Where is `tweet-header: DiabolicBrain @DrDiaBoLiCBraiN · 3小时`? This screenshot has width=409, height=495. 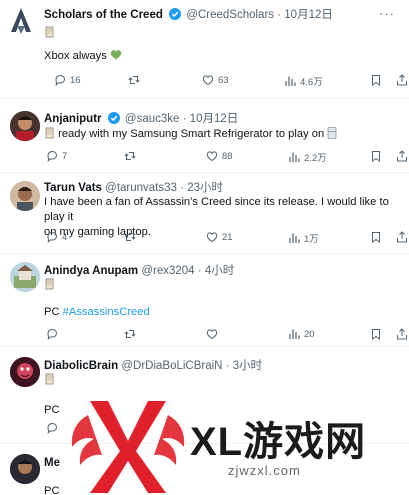
tweet-header: DiabolicBrain @DrDiaBoLiCBraiN · 3小时 is located at coordinates (153, 366).